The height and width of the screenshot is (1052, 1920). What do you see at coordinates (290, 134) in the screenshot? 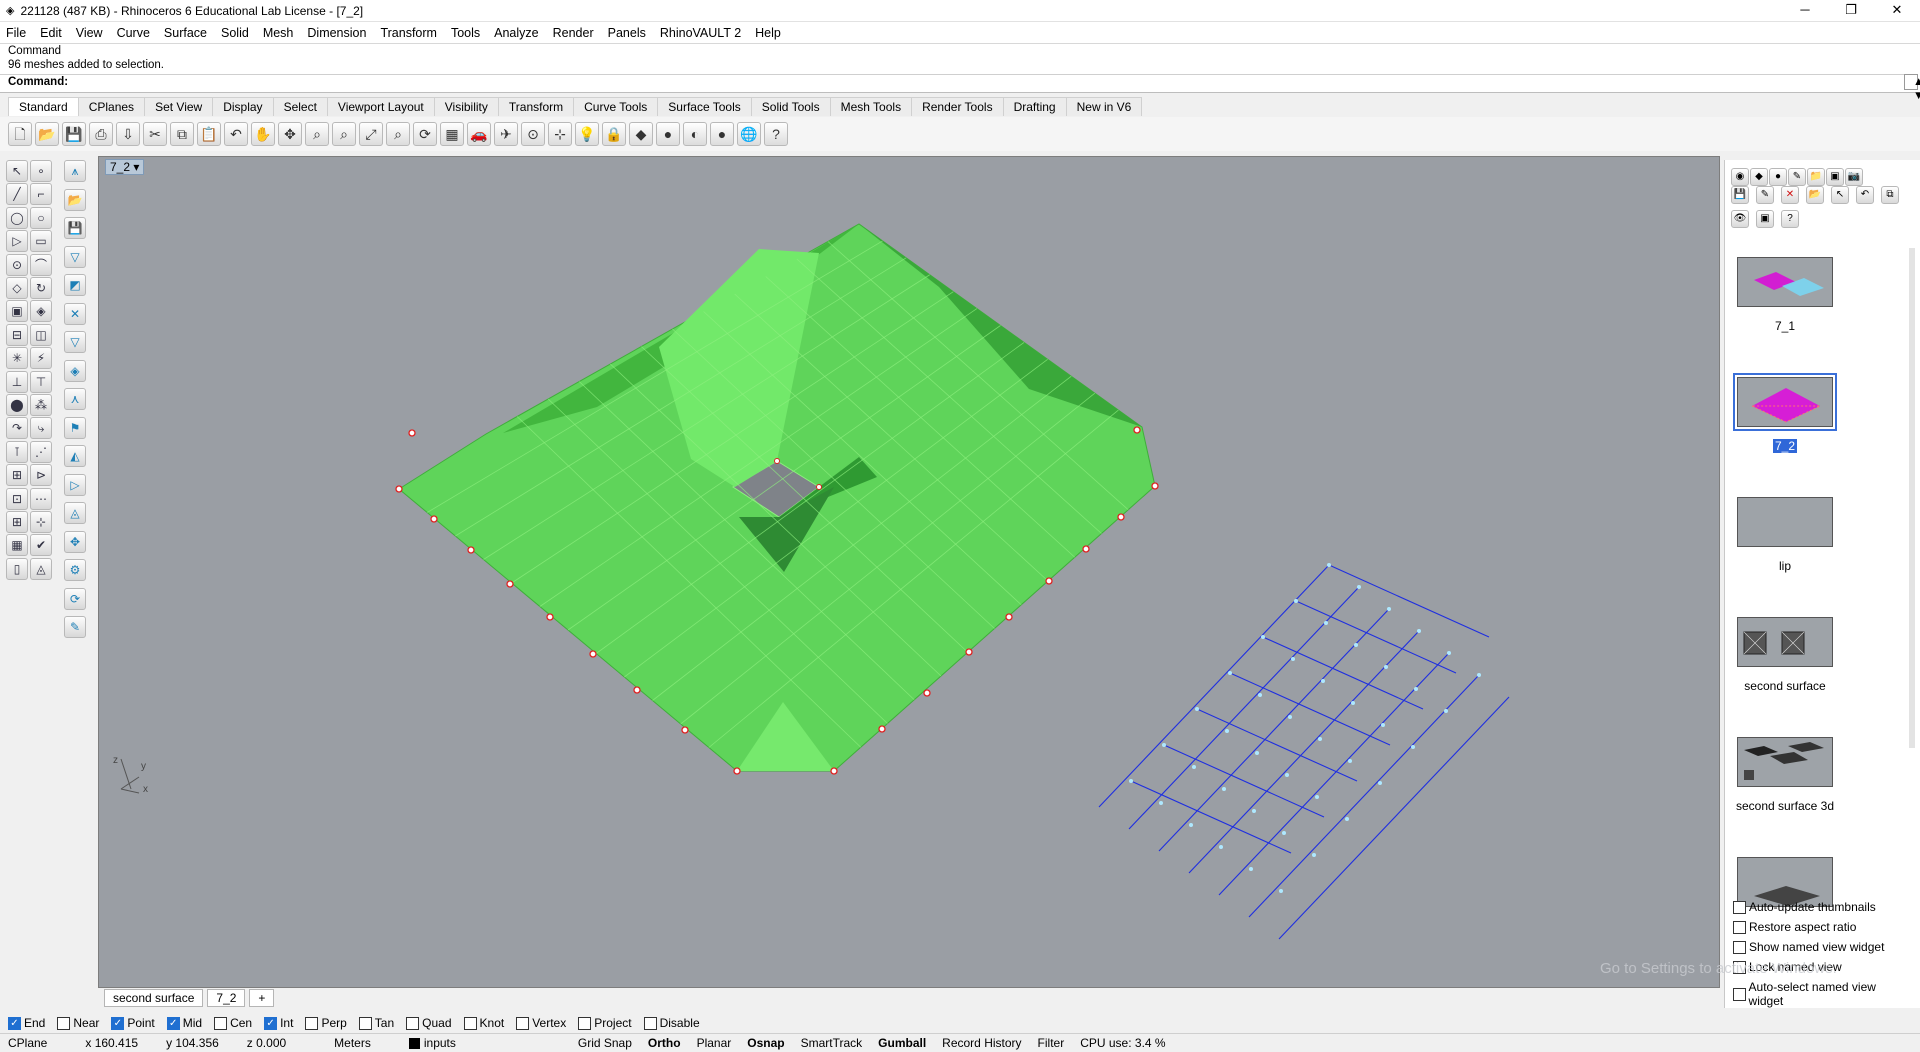
I see `rotate-icon: ✥` at bounding box center [290, 134].